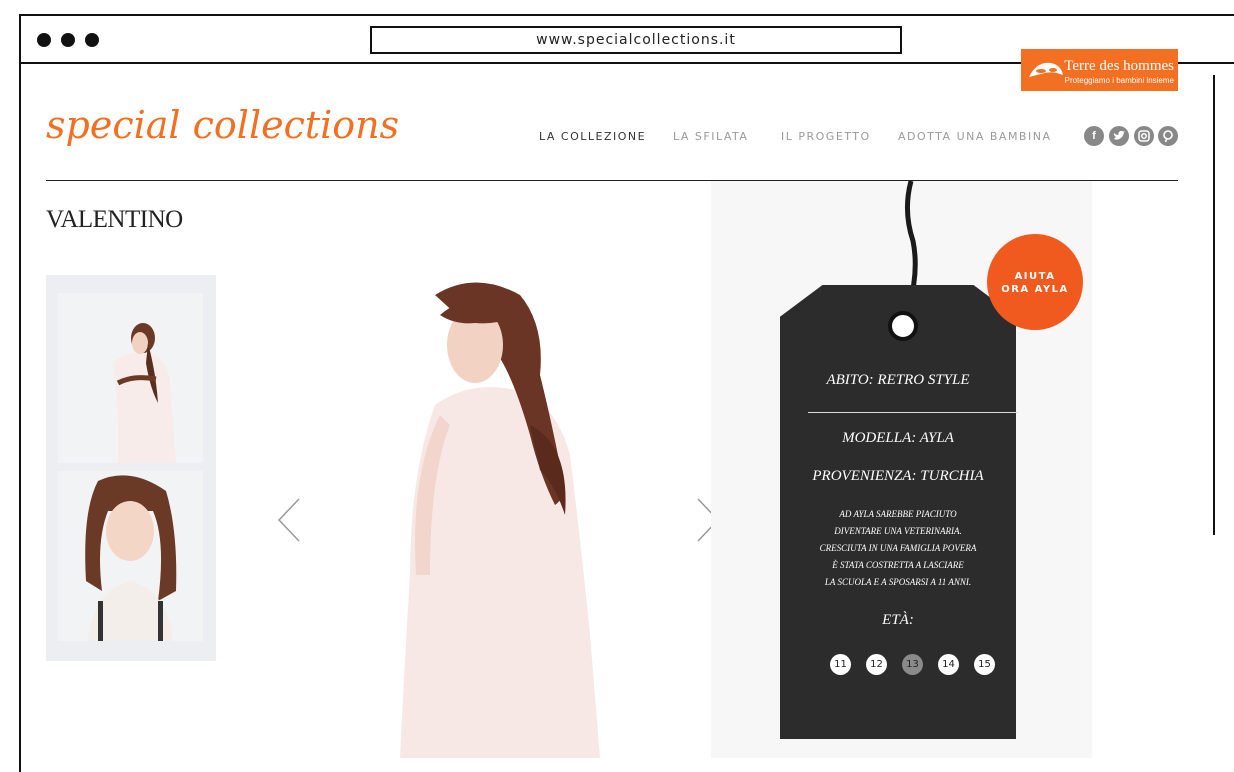  I want to click on window-close-dot, so click(44, 40).